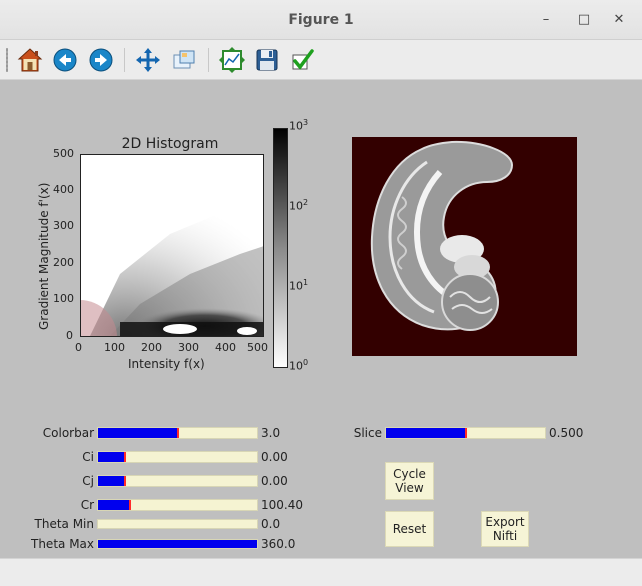 Image resolution: width=642 pixels, height=586 pixels. Describe the element at coordinates (63, 153) in the screenshot. I see `y-tick-label: 500` at that location.